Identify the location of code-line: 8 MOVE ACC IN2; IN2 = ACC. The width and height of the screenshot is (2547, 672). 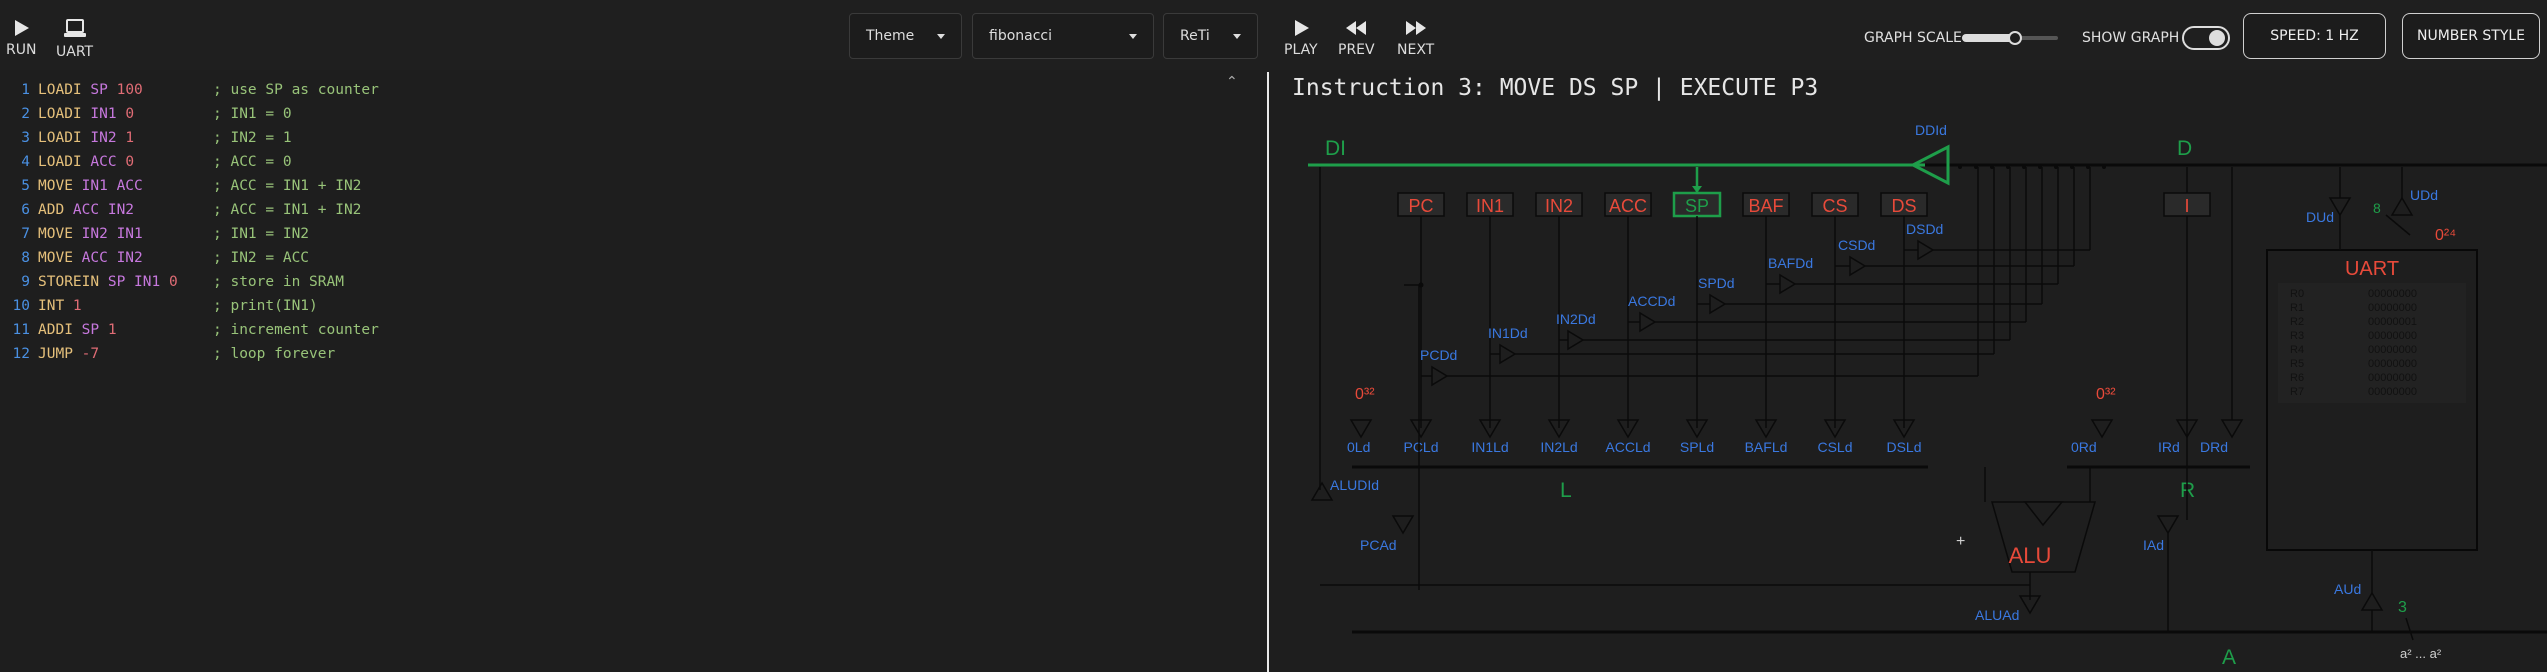
(154, 262).